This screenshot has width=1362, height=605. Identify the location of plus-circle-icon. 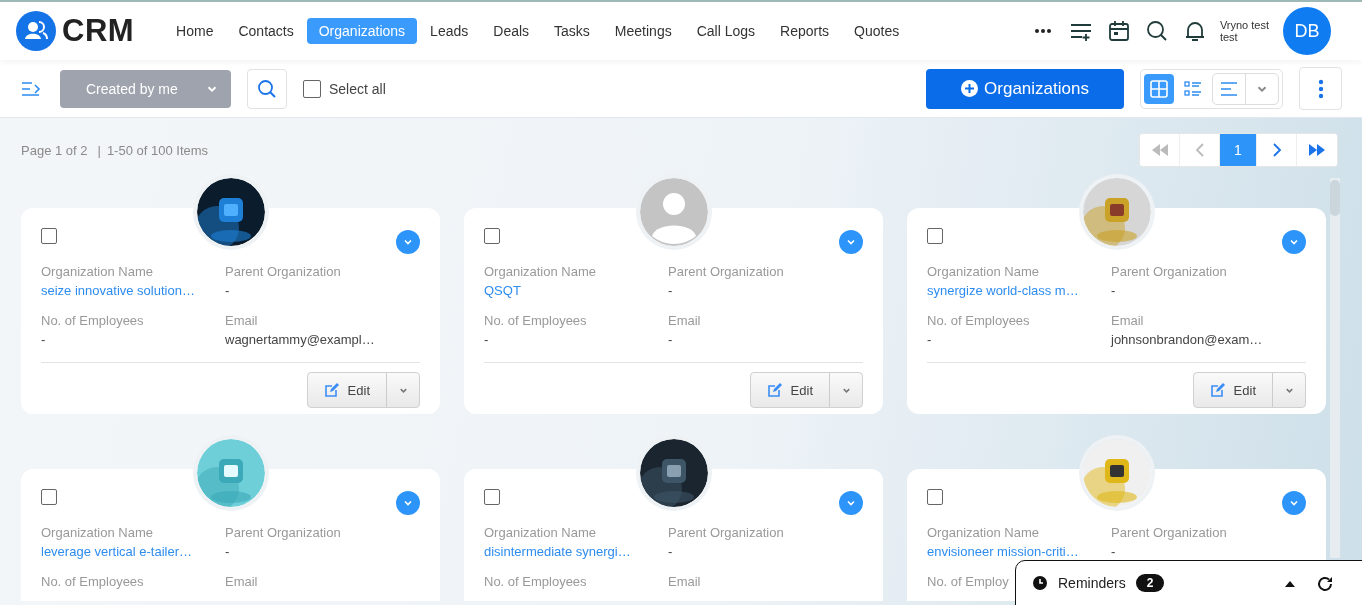
(970, 88).